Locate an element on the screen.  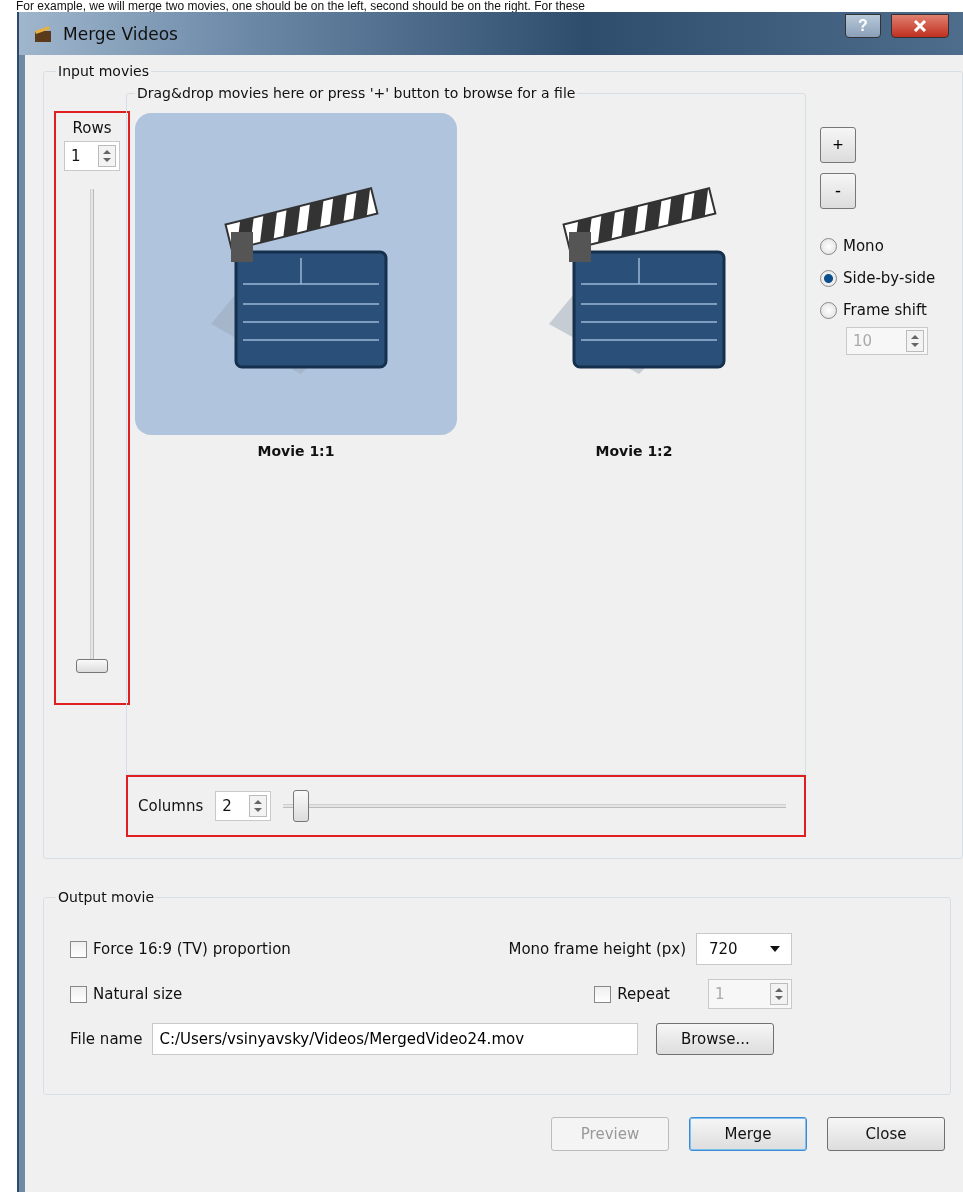
dialog-button: Close is located at coordinates (886, 1134).